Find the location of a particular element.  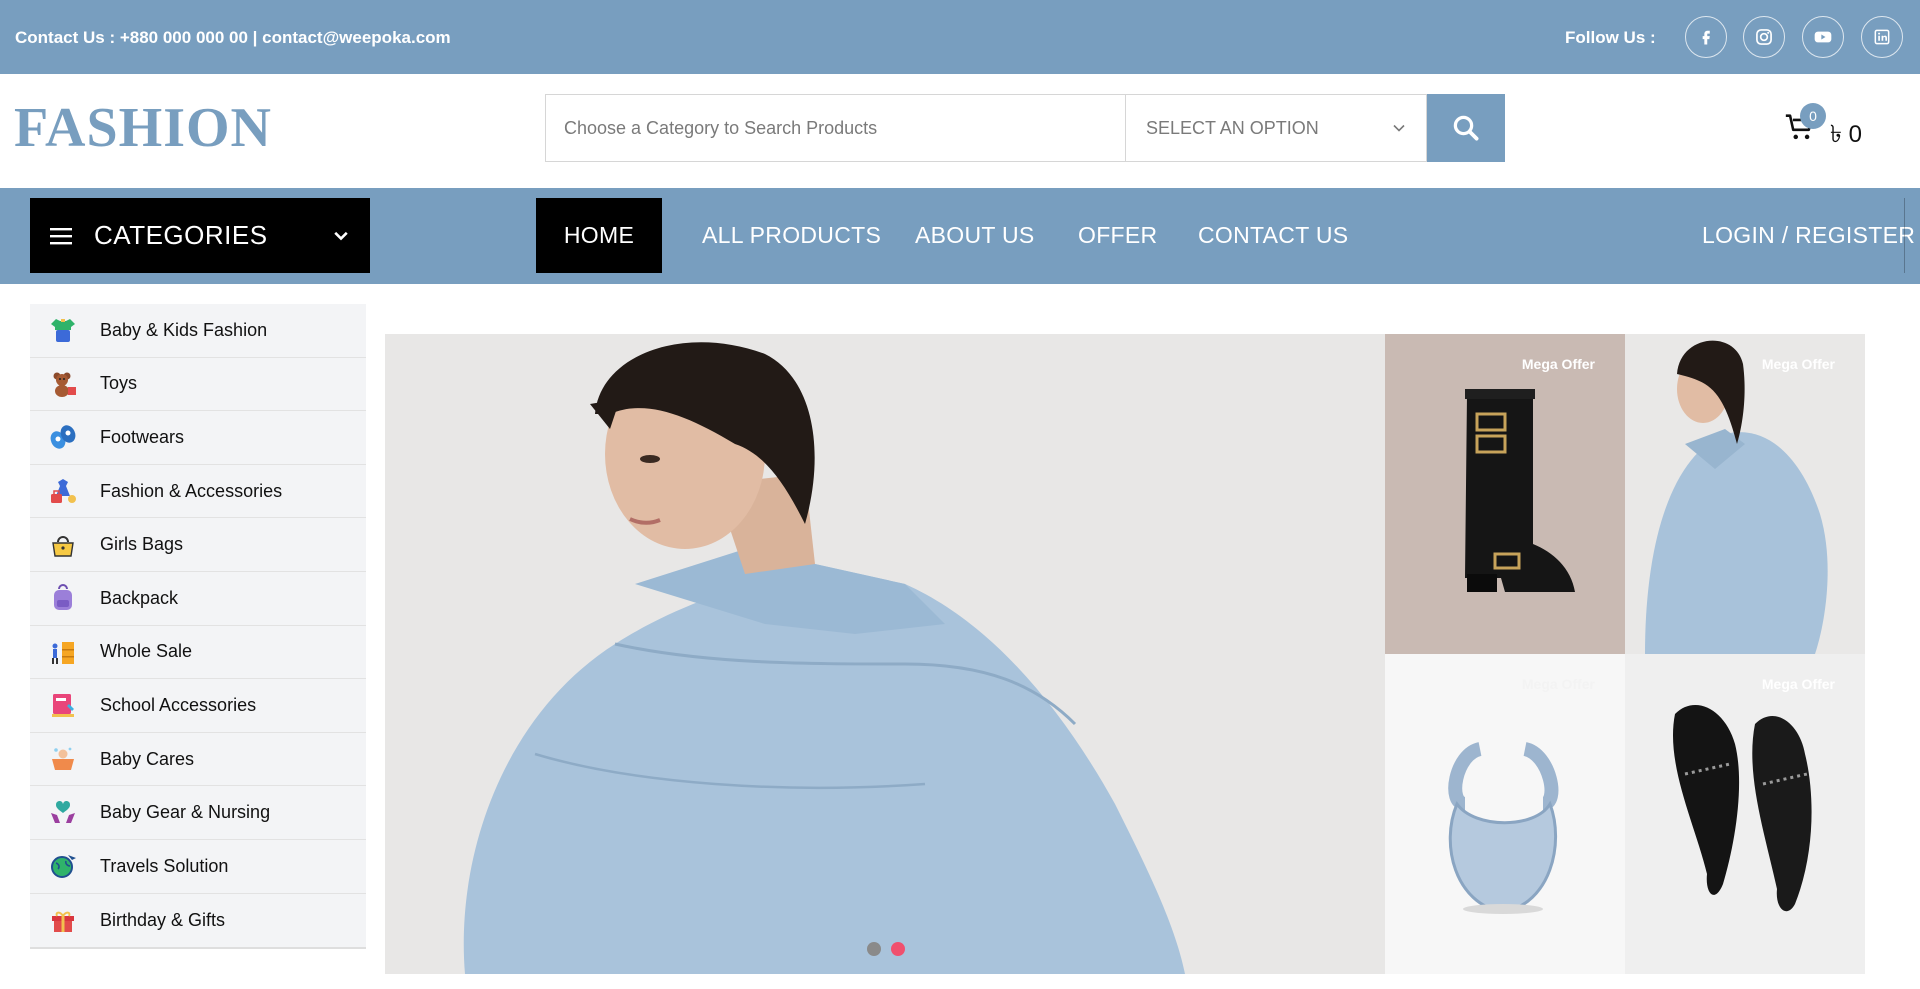

slider-dot-active is located at coordinates (898, 949).